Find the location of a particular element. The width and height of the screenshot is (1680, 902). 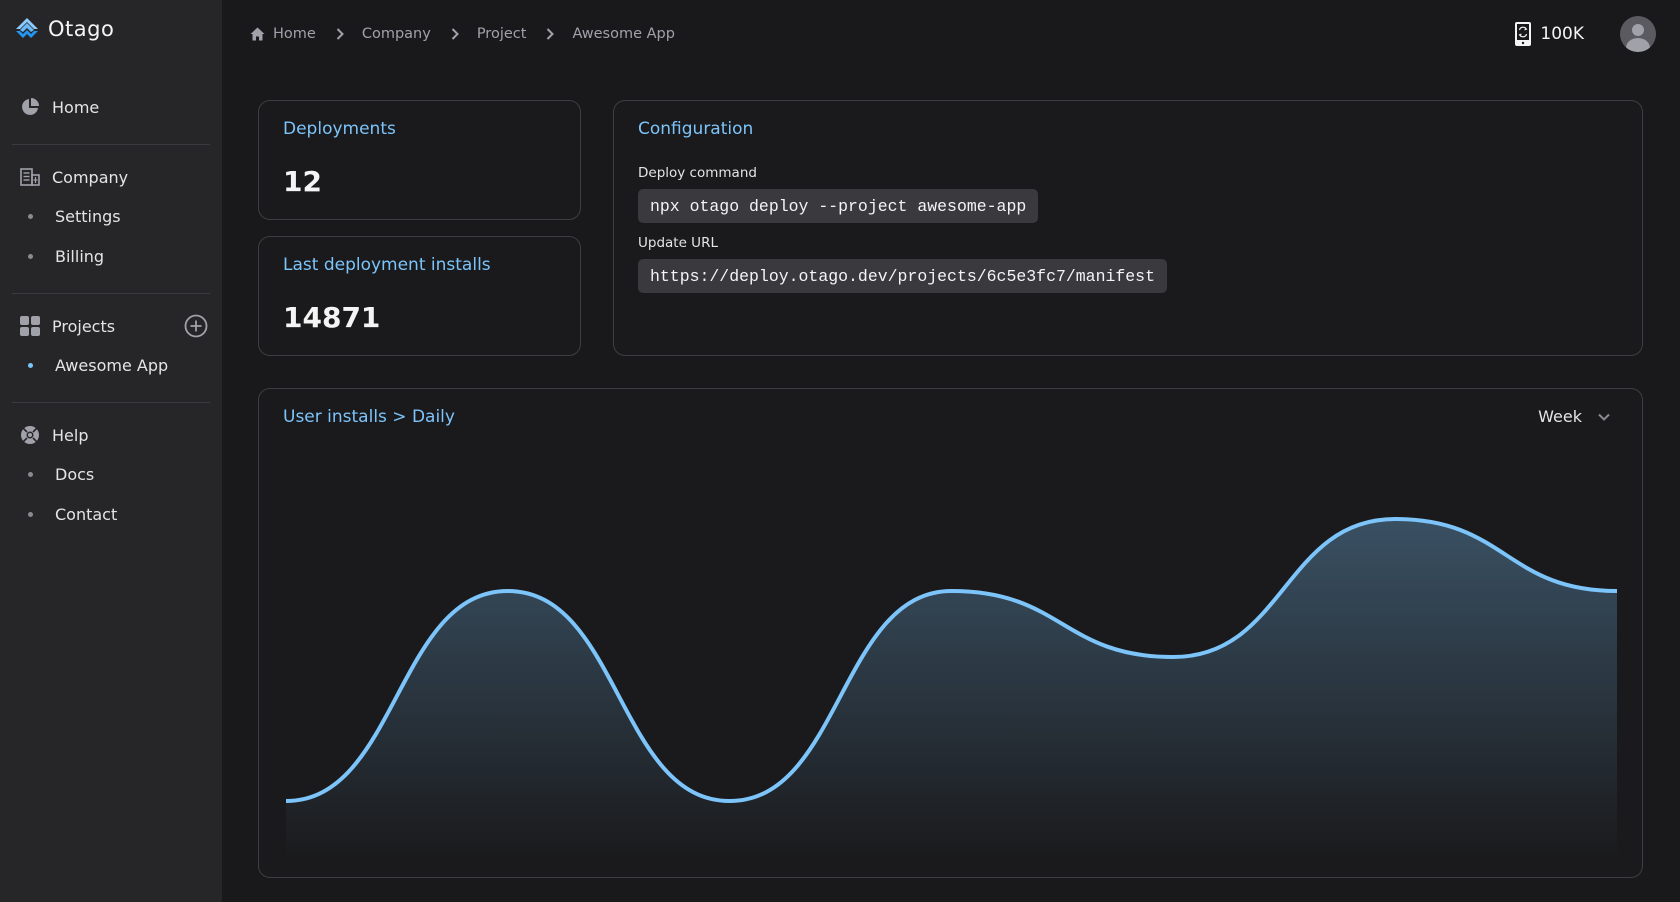

sidebar-item-awesome-app: Awesome App is located at coordinates (98, 365).